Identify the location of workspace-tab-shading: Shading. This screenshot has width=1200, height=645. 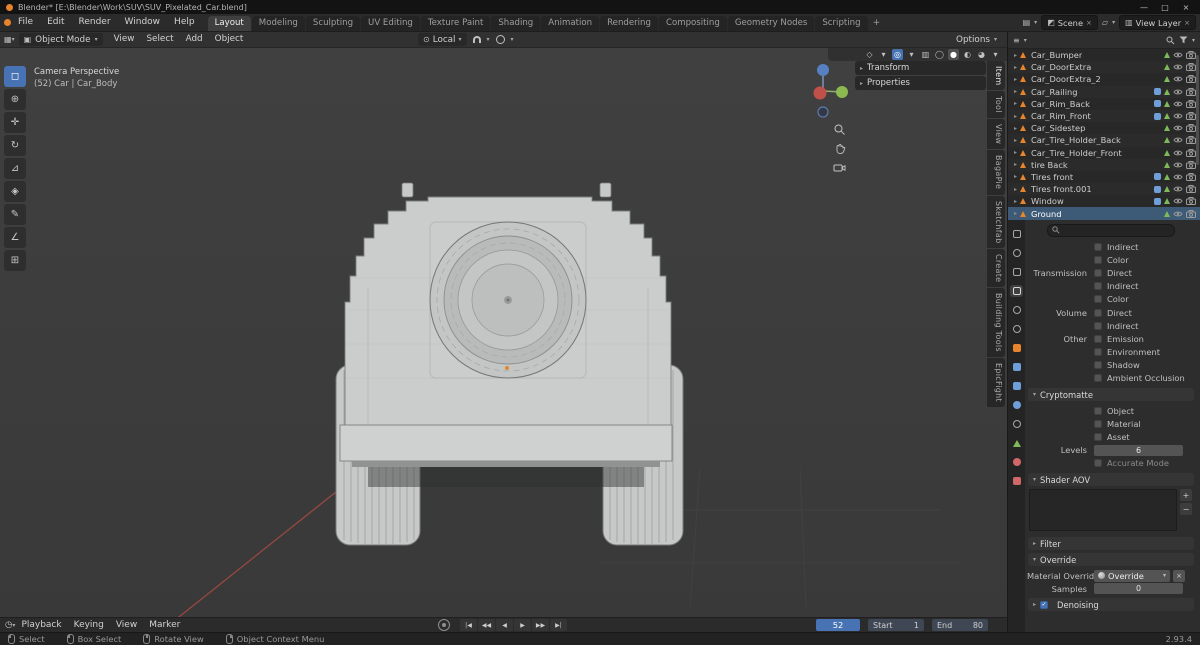
(516, 23).